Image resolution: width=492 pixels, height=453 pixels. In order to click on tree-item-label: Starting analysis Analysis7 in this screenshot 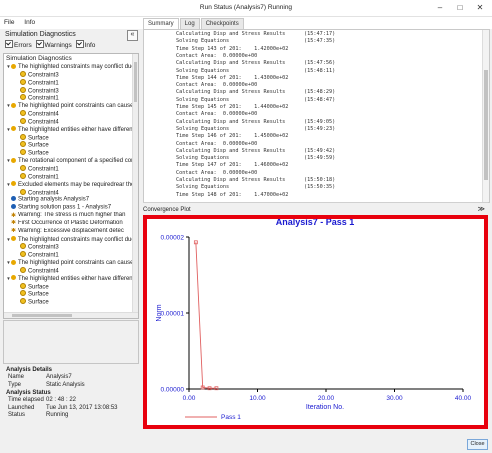, I will do `click(54, 199)`.